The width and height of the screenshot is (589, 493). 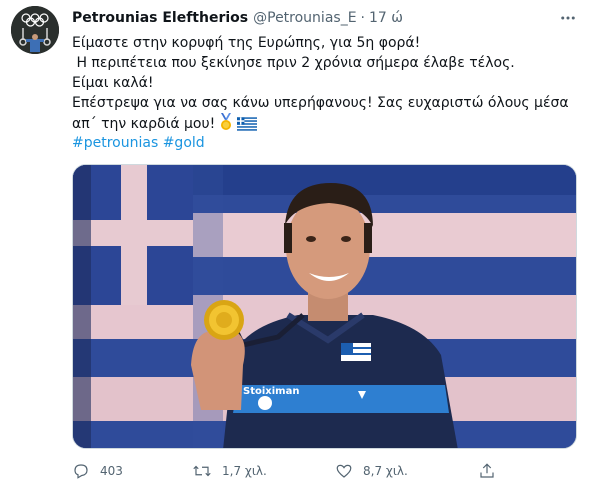 I want to click on hashtag-link: #gold, so click(x=184, y=143).